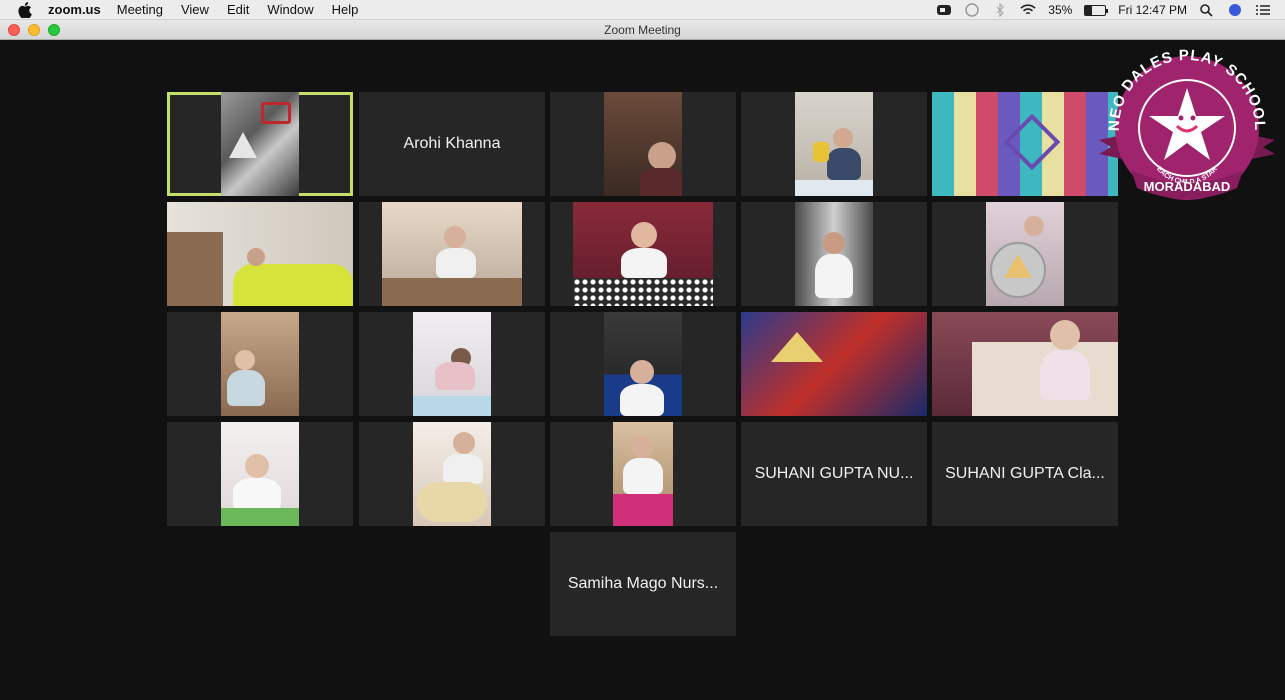 Image resolution: width=1285 pixels, height=700 pixels. Describe the element at coordinates (1000, 10) in the screenshot. I see `bluetooth-icon` at that location.